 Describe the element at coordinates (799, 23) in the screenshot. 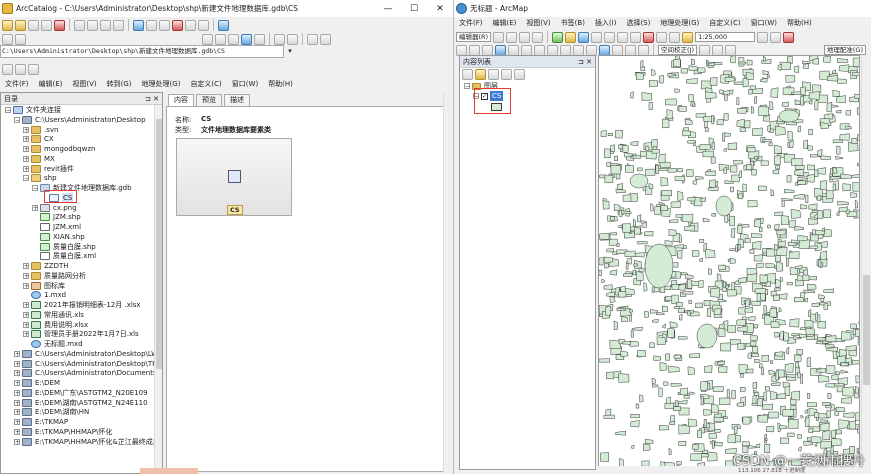

I see `arcmap-menu-item: 帮助(H)` at that location.